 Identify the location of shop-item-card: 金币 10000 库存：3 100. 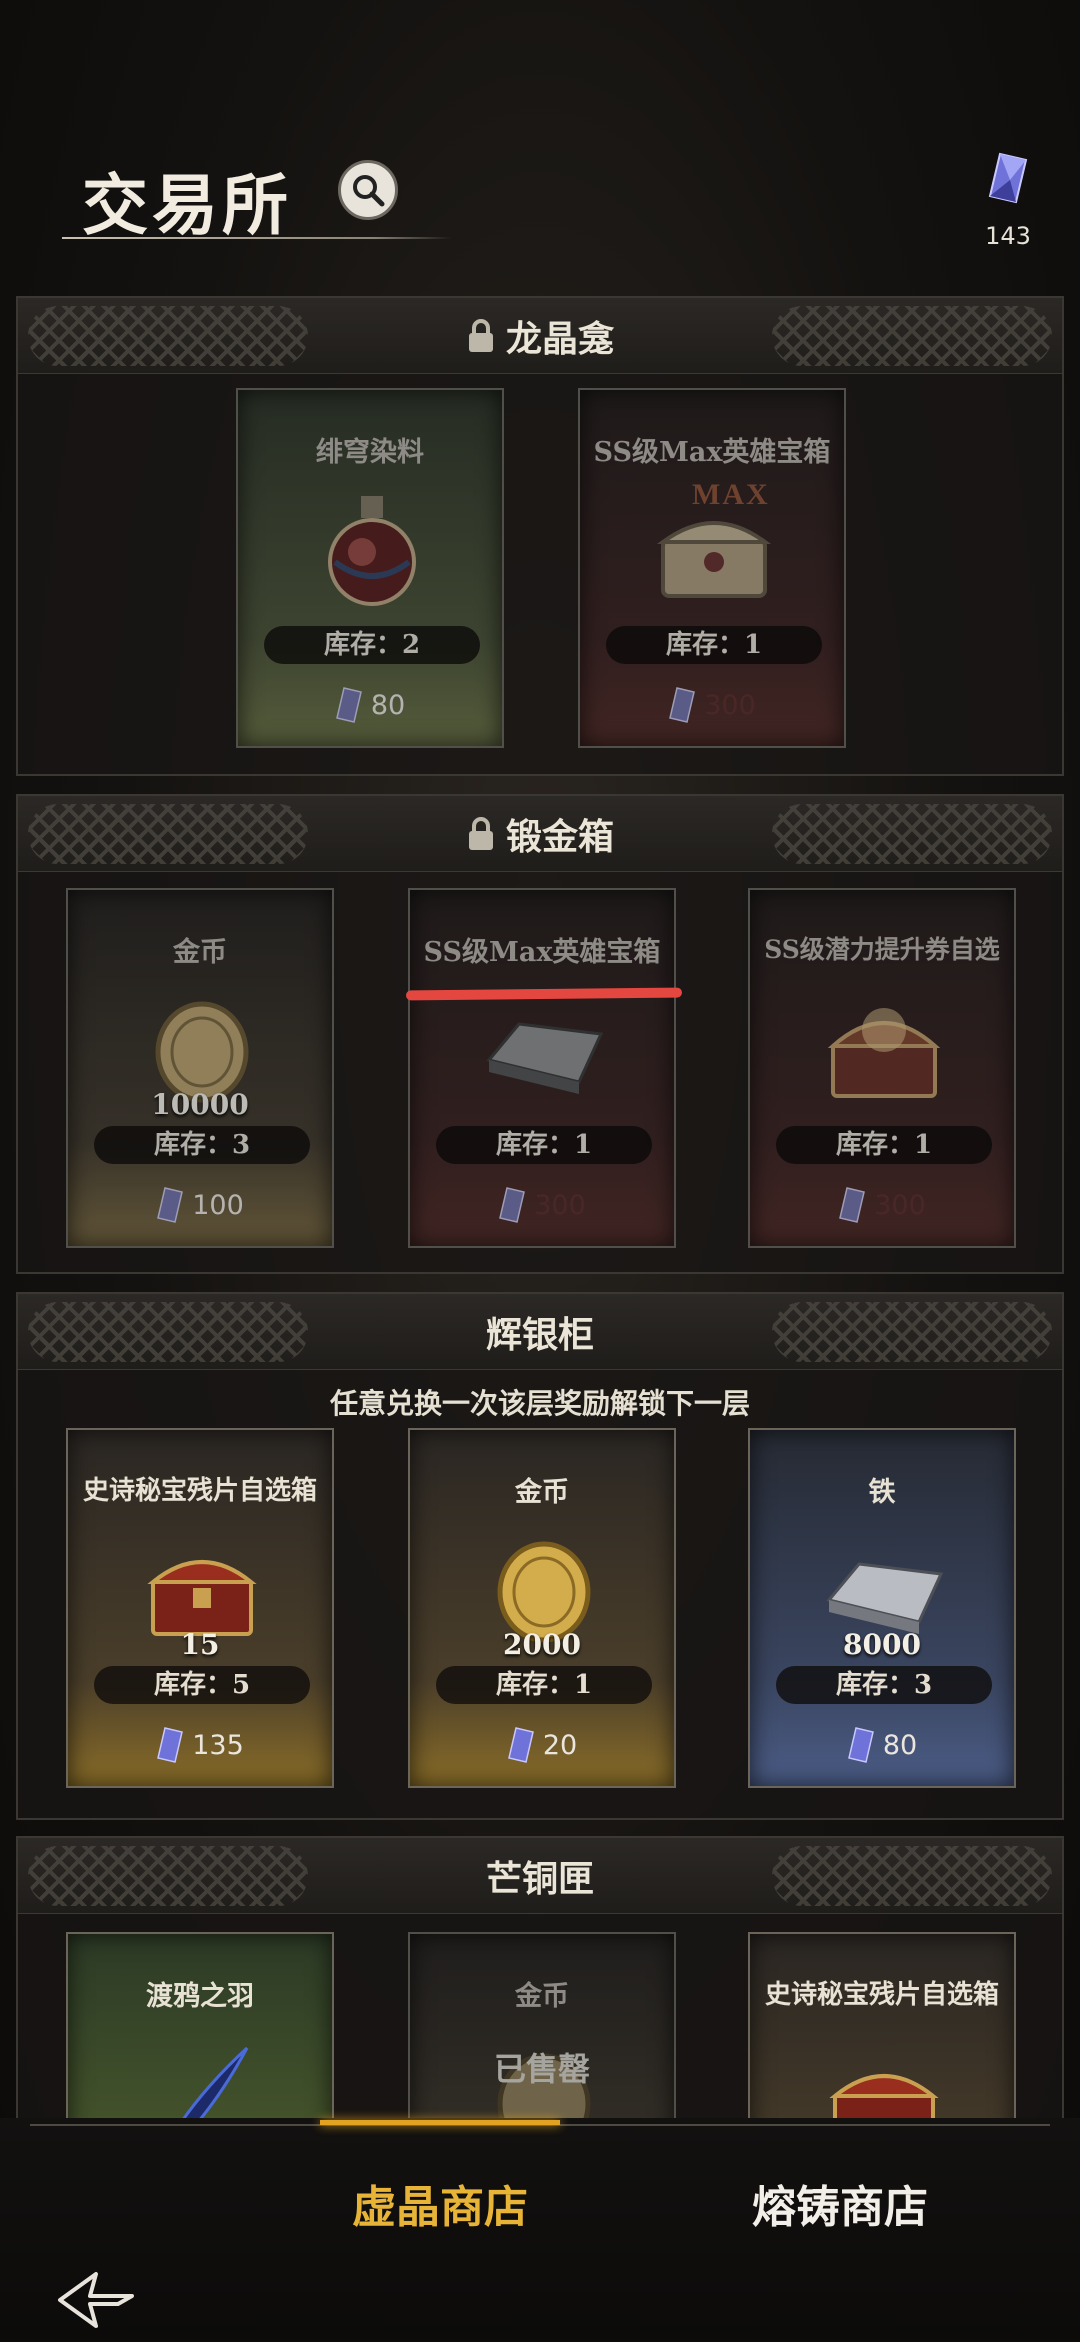
(200, 1068).